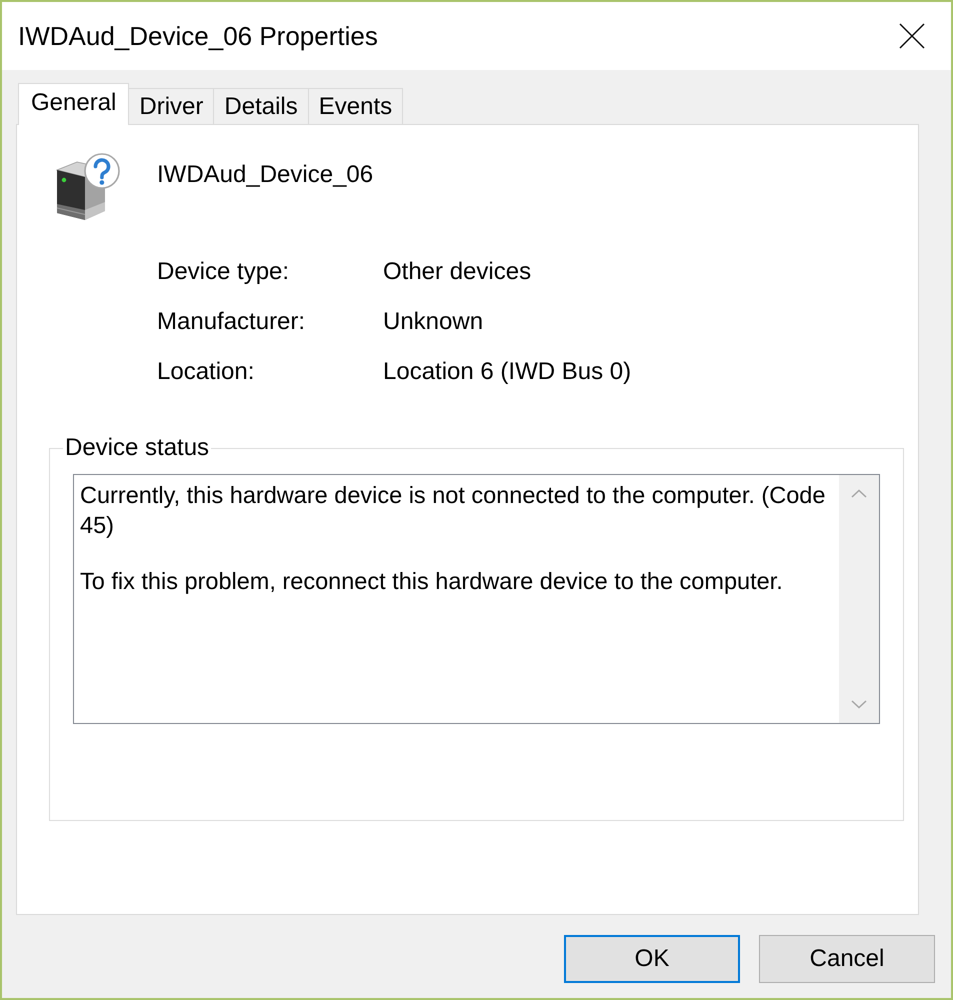  Describe the element at coordinates (453, 510) in the screenshot. I see `status-message: Currently, this hardware device is not connected to the computer. (Code 45)` at that location.